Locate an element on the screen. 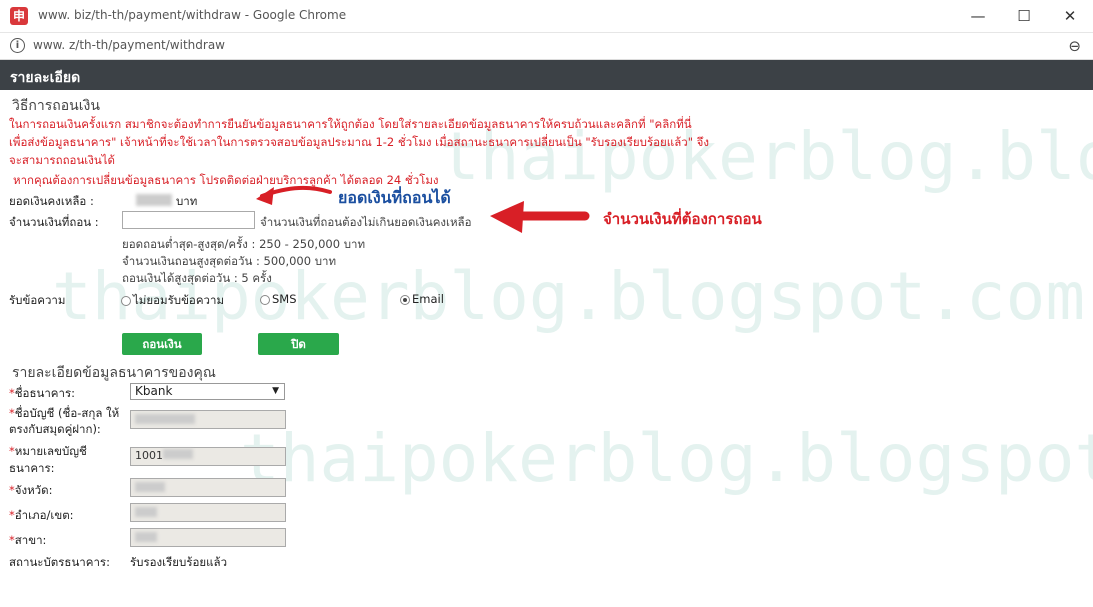 The height and width of the screenshot is (607, 1093). account-no-label-text: หมายเลขบัญชี is located at coordinates (50, 451).